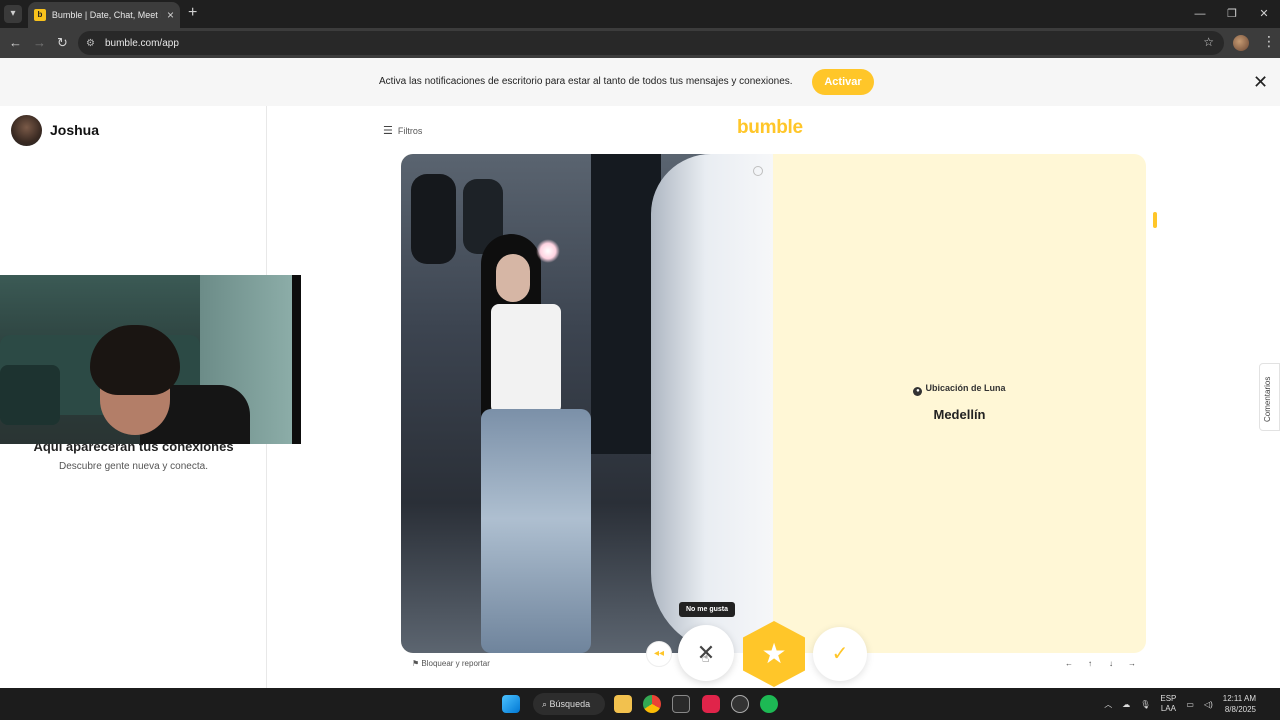 The image size is (1280, 720). What do you see at coordinates (918, 391) in the screenshot?
I see `location-pin-icon: ●` at bounding box center [918, 391].